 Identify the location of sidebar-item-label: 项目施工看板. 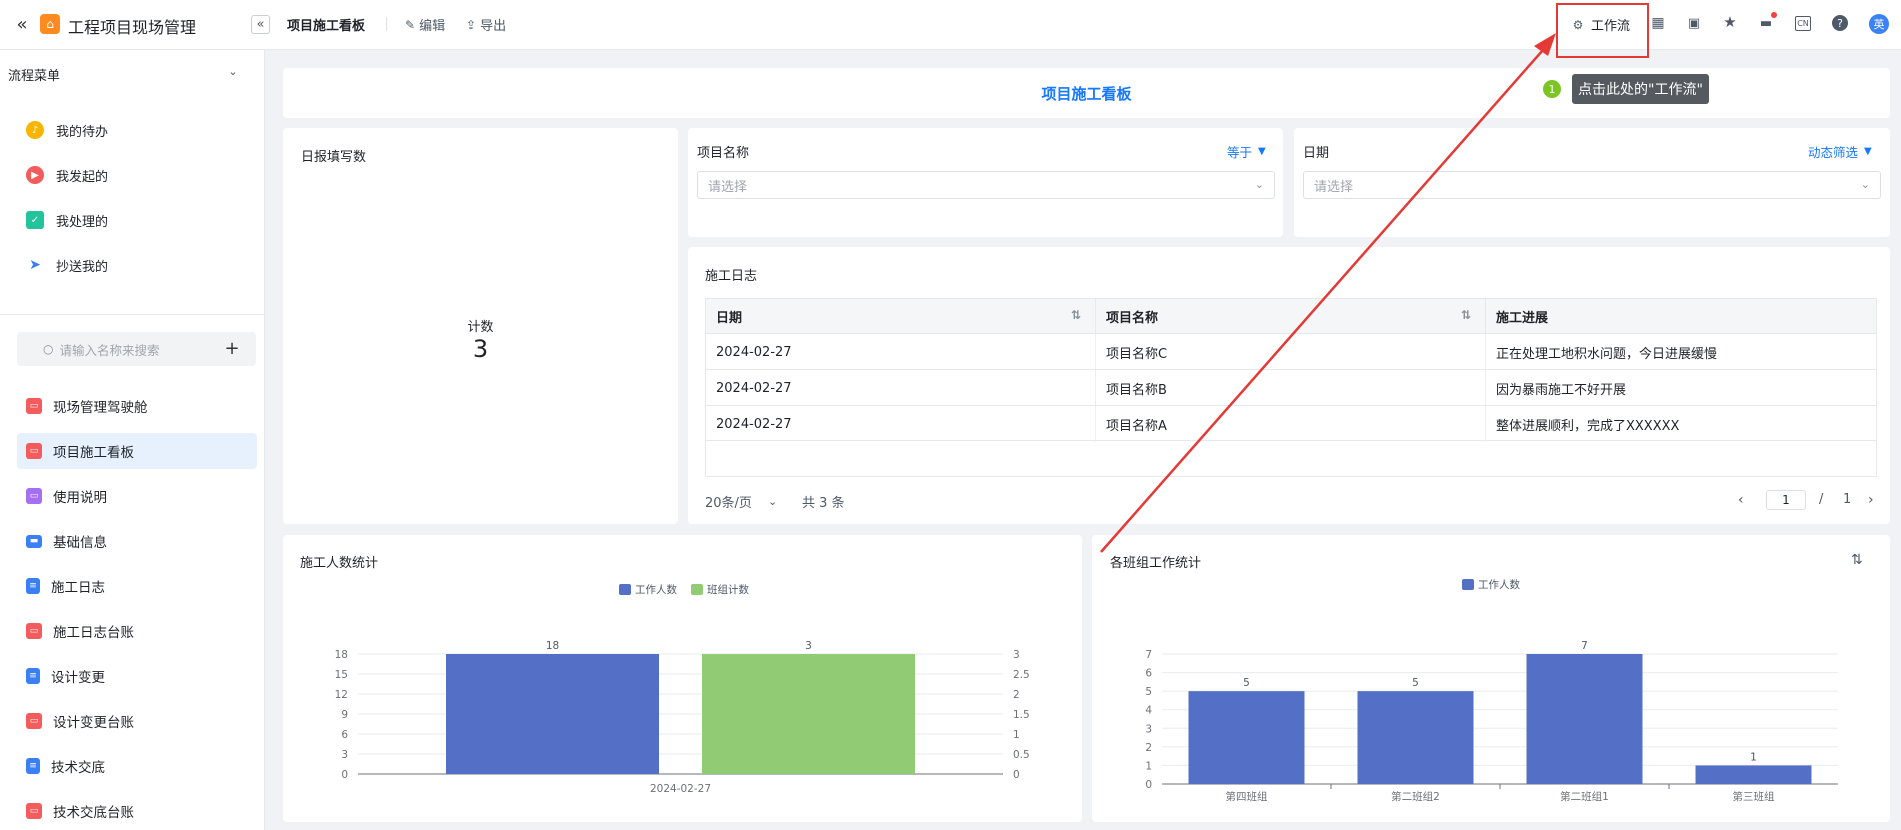
(93, 453).